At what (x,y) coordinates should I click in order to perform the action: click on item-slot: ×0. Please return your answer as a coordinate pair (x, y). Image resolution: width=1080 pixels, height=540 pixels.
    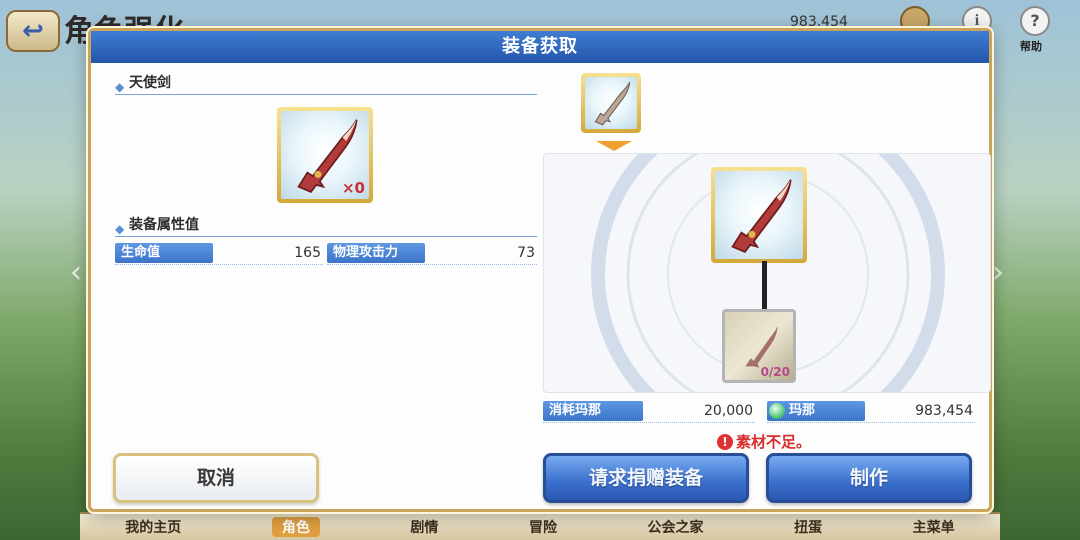
    Looking at the image, I should click on (325, 155).